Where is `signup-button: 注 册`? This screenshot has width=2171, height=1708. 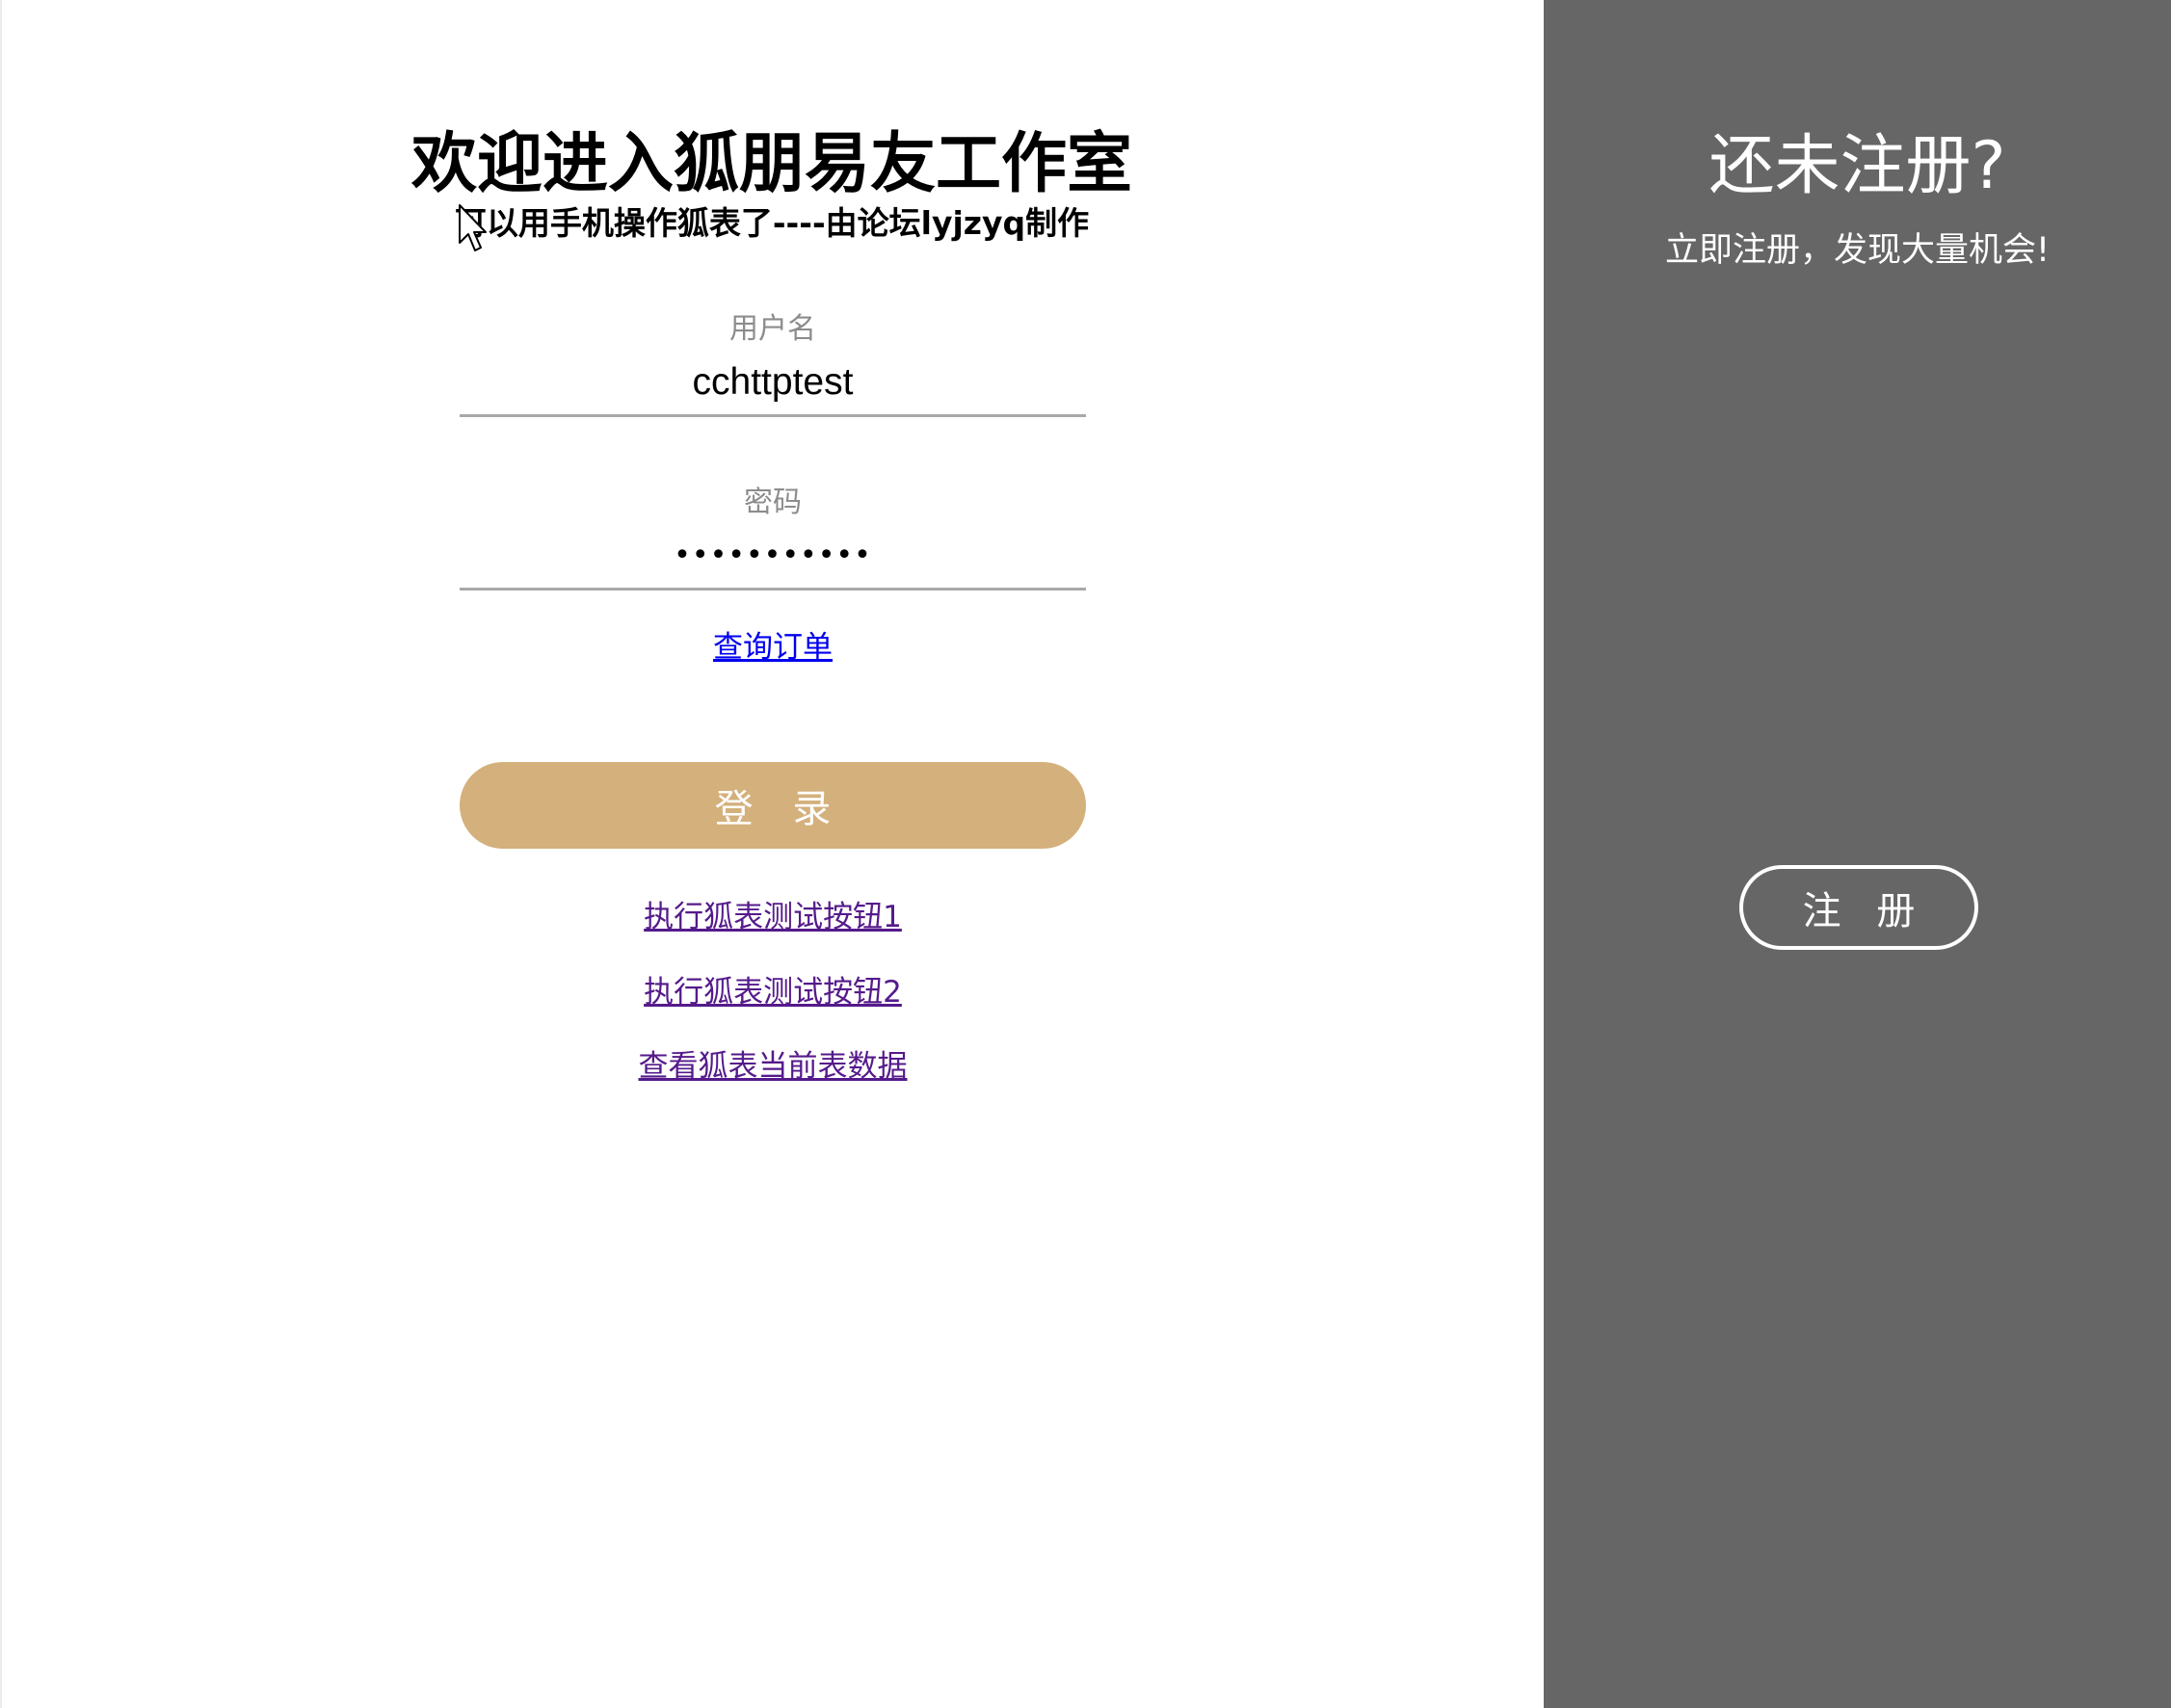 signup-button: 注 册 is located at coordinates (1859, 908).